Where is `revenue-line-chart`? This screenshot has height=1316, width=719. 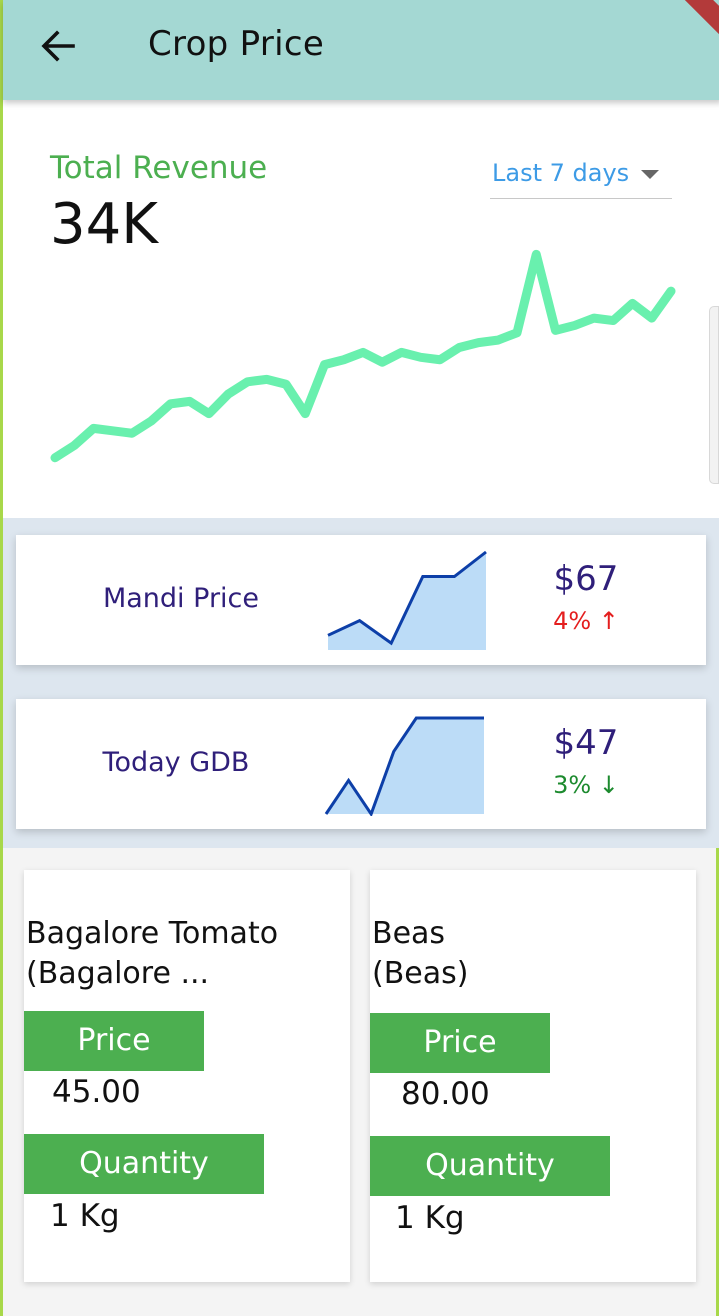 revenue-line-chart is located at coordinates (363, 356).